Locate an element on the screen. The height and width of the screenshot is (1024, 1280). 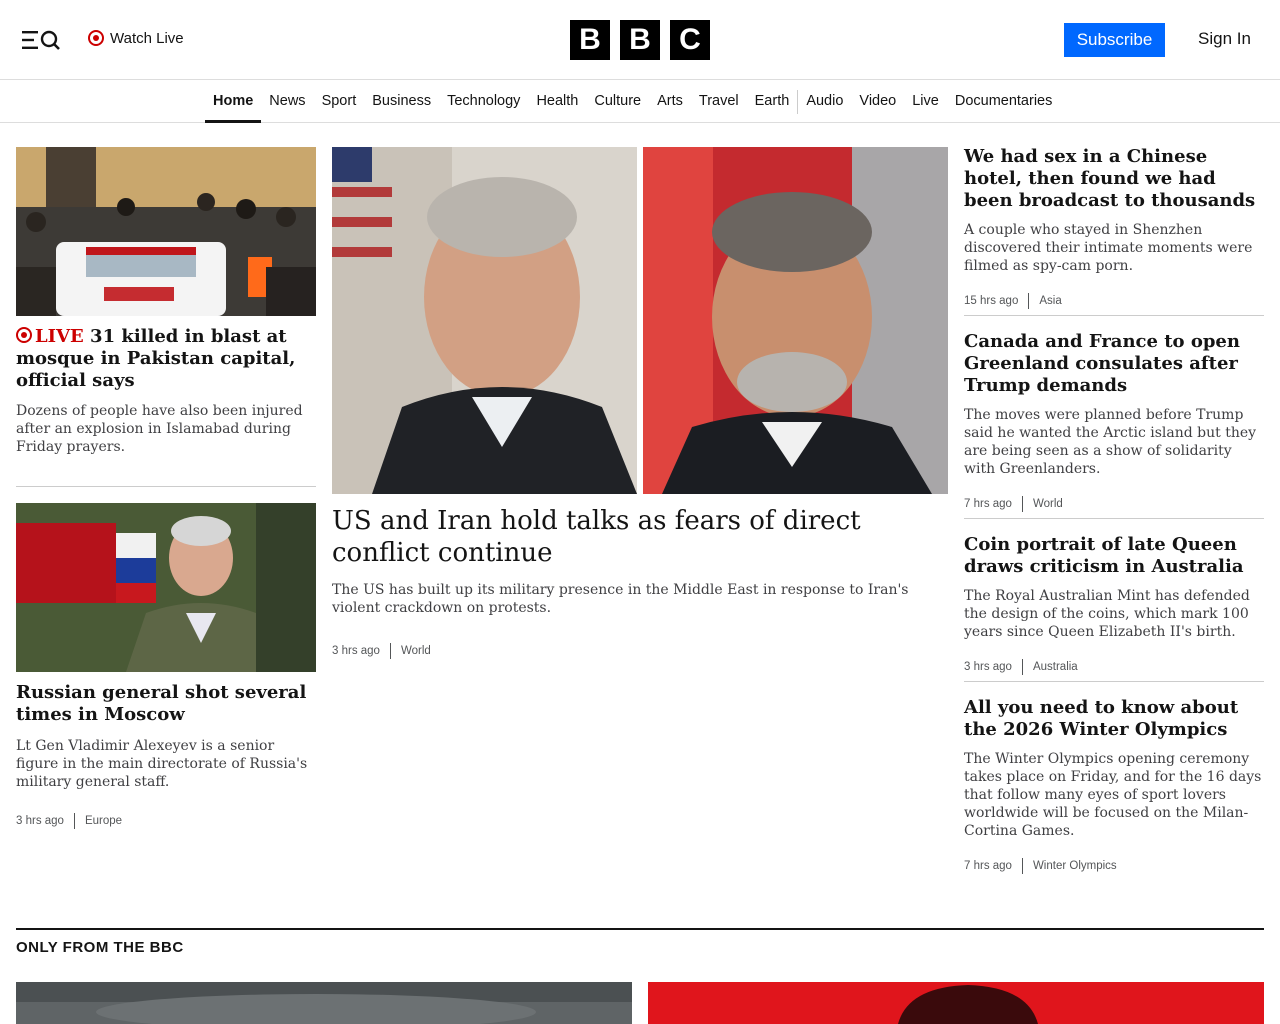
live-badge: LIVE is located at coordinates (50, 336).